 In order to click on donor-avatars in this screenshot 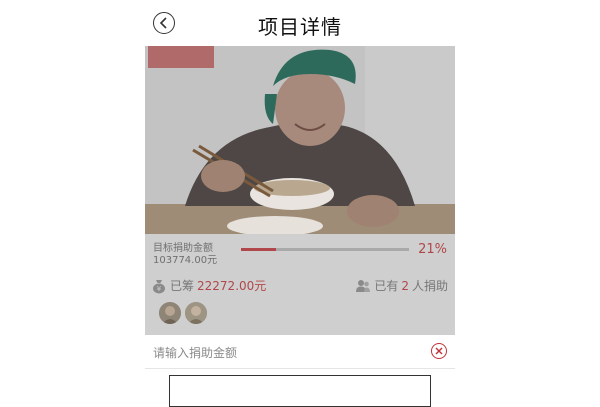, I will do `click(183, 313)`.